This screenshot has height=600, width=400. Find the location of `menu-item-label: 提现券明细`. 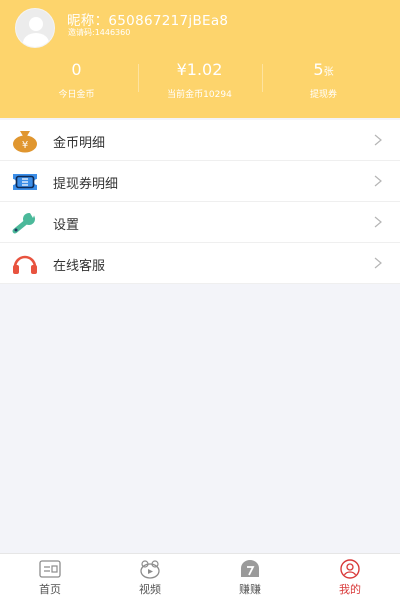

menu-item-label: 提现券明细 is located at coordinates (86, 184).